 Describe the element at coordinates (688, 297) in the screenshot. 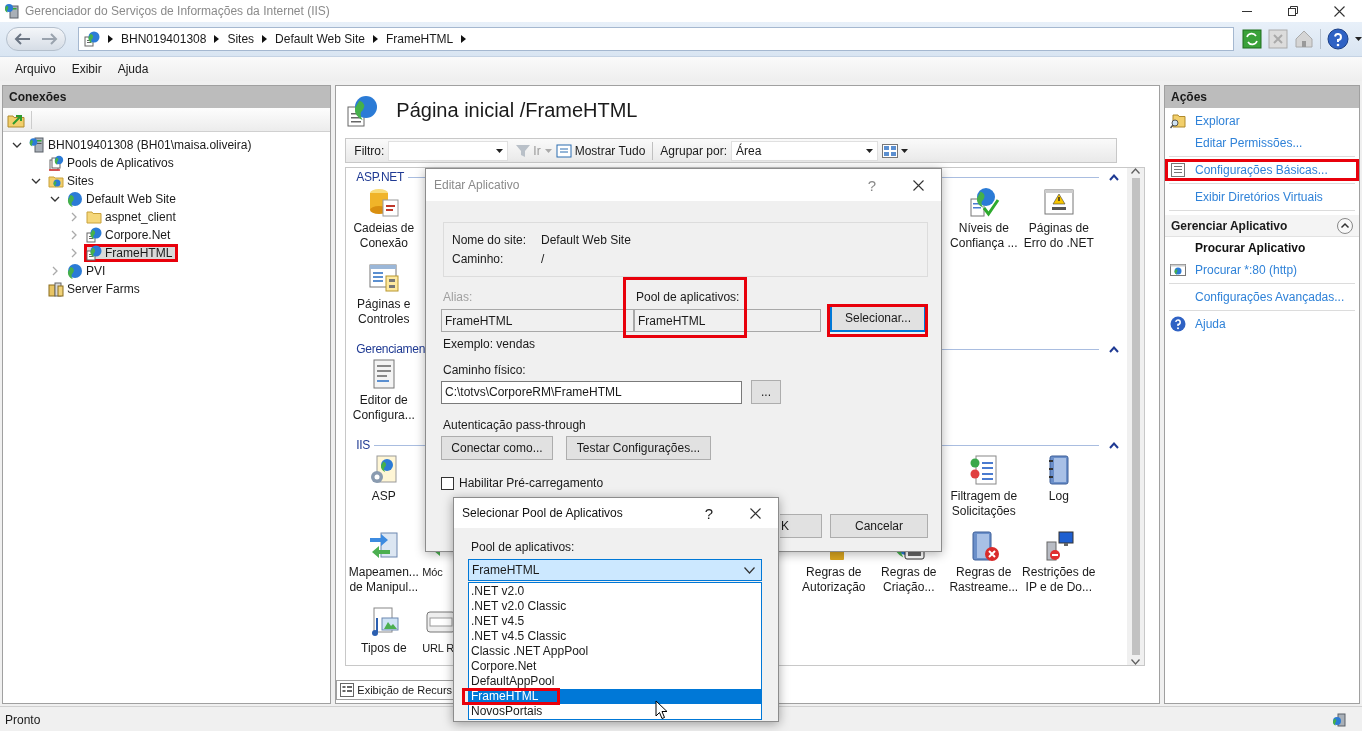

I see `pool-label: Pool de aplicativos:` at that location.